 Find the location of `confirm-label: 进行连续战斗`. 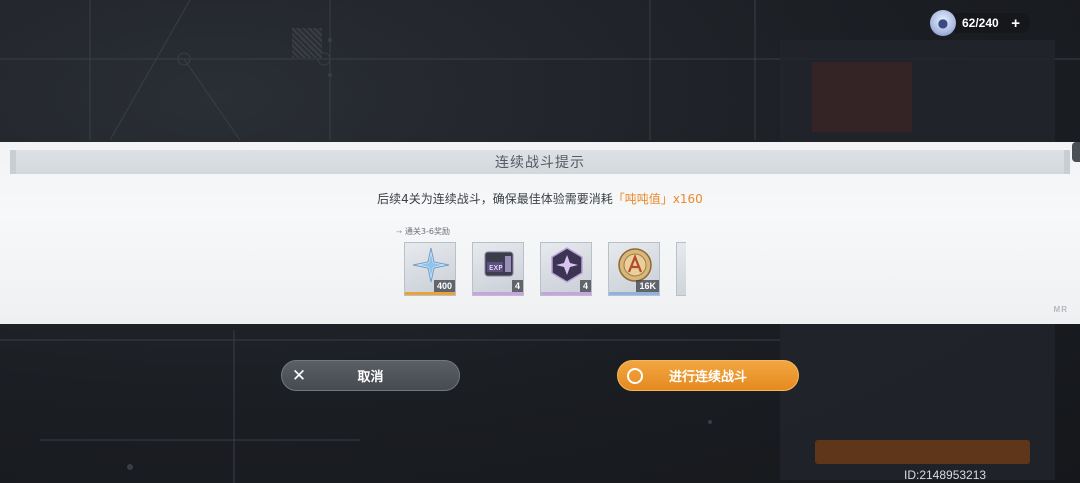

confirm-label: 进行连续战斗 is located at coordinates (707, 377).